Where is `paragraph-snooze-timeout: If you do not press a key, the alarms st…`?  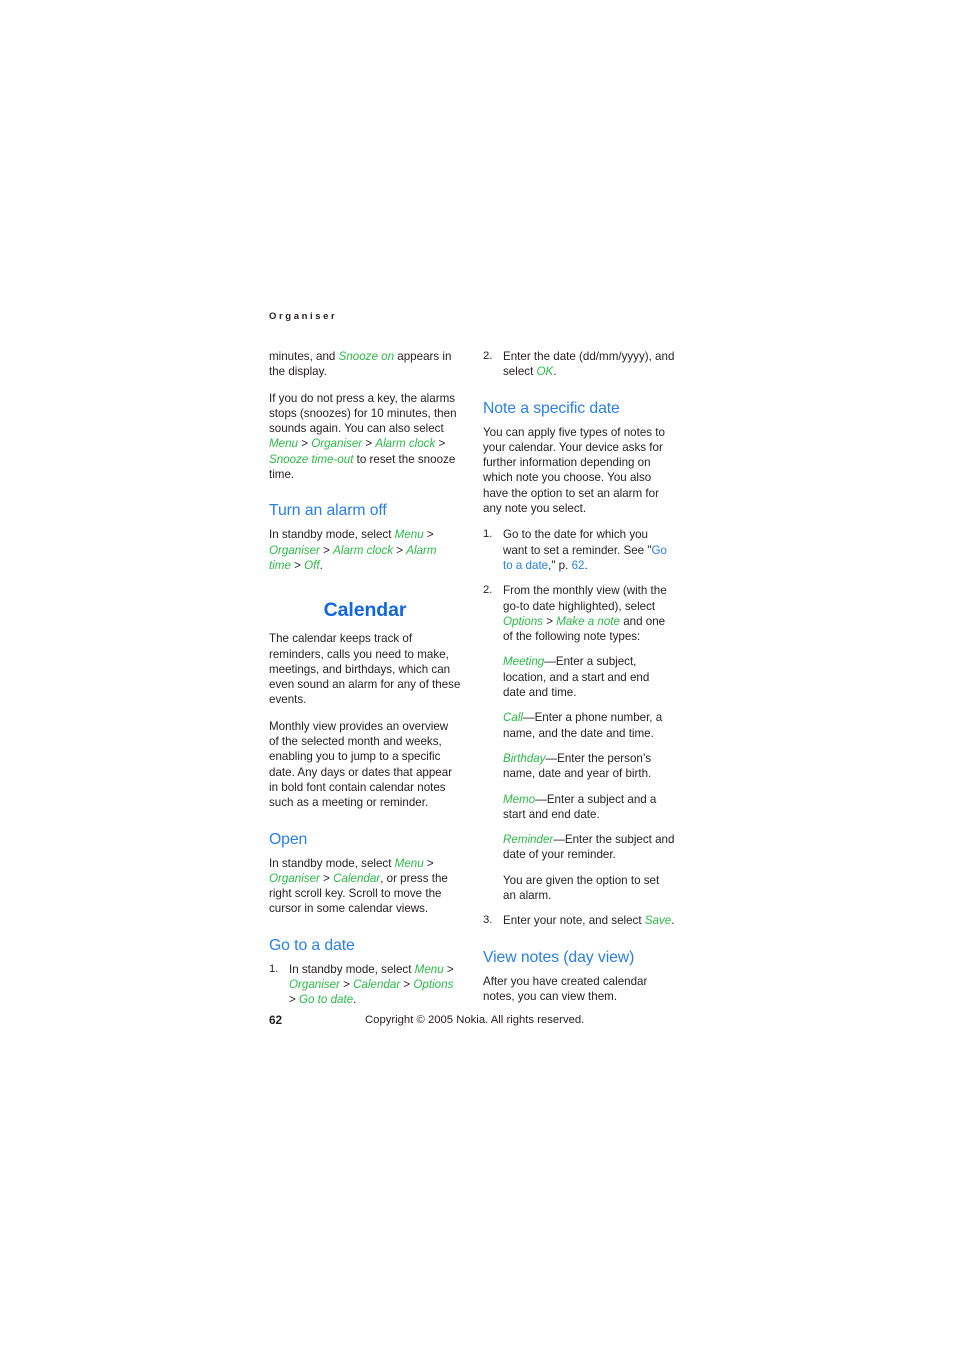
paragraph-snooze-timeout: If you do not press a key, the alarms st… is located at coordinates (365, 437).